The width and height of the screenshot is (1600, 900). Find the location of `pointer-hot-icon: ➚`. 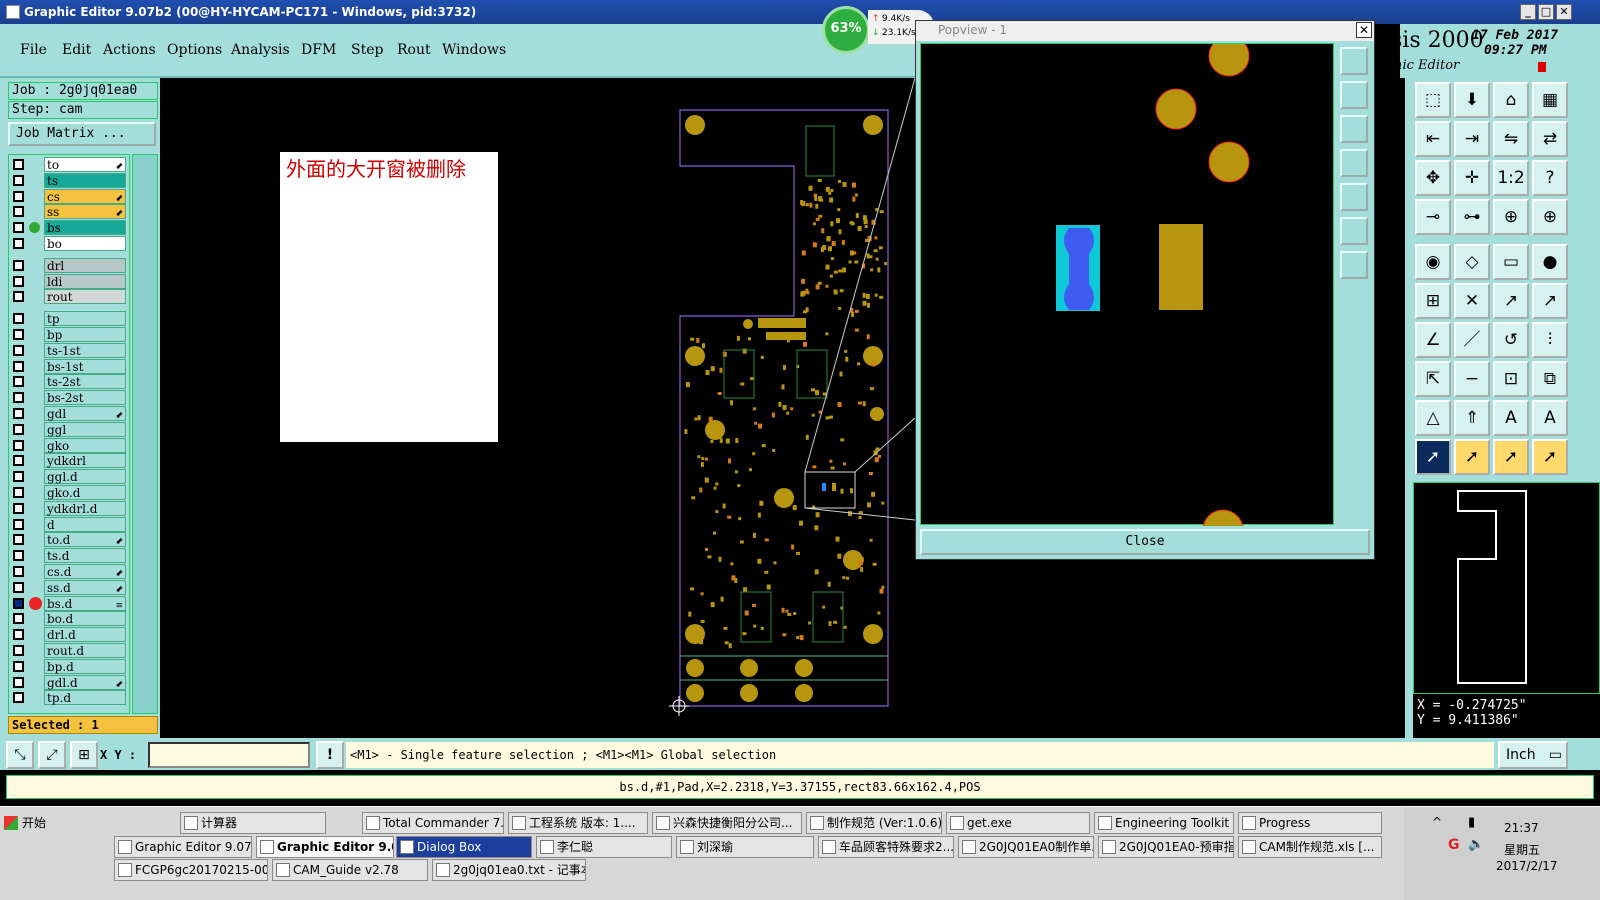

pointer-hot-icon: ➚ is located at coordinates (1511, 457).